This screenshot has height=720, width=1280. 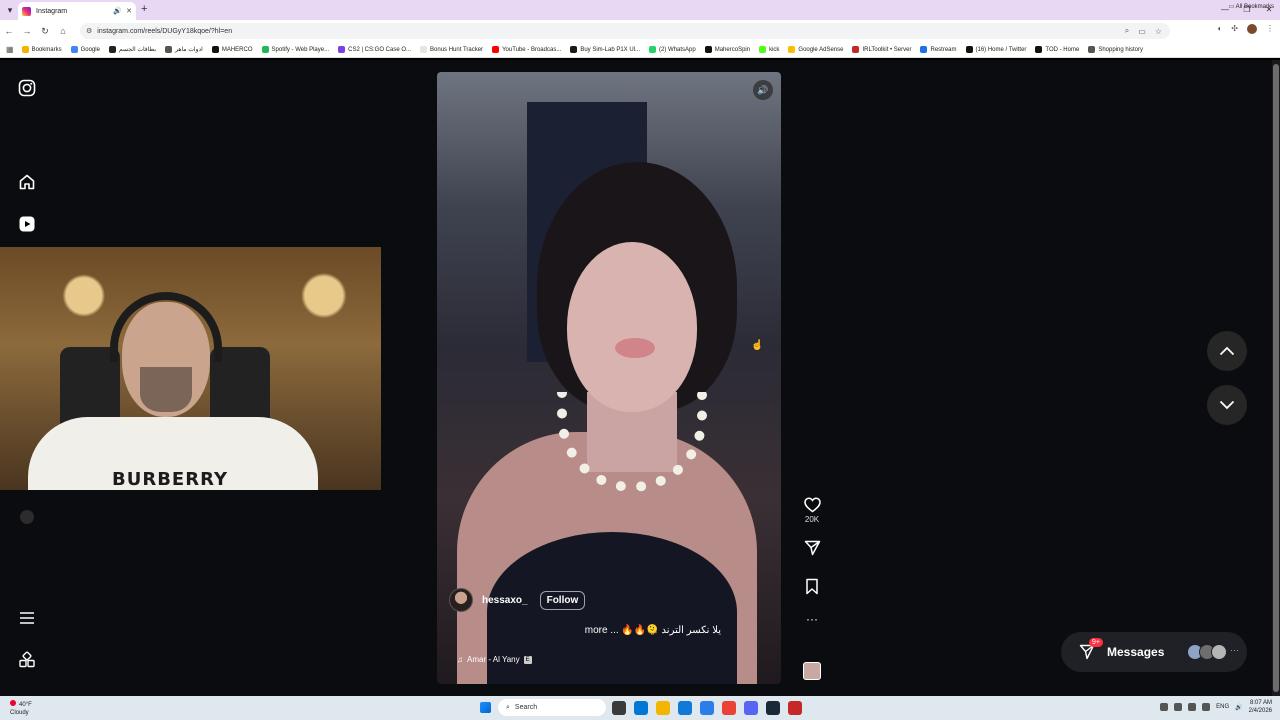 What do you see at coordinates (45, 31) in the screenshot?
I see `reload-button: ↻` at bounding box center [45, 31].